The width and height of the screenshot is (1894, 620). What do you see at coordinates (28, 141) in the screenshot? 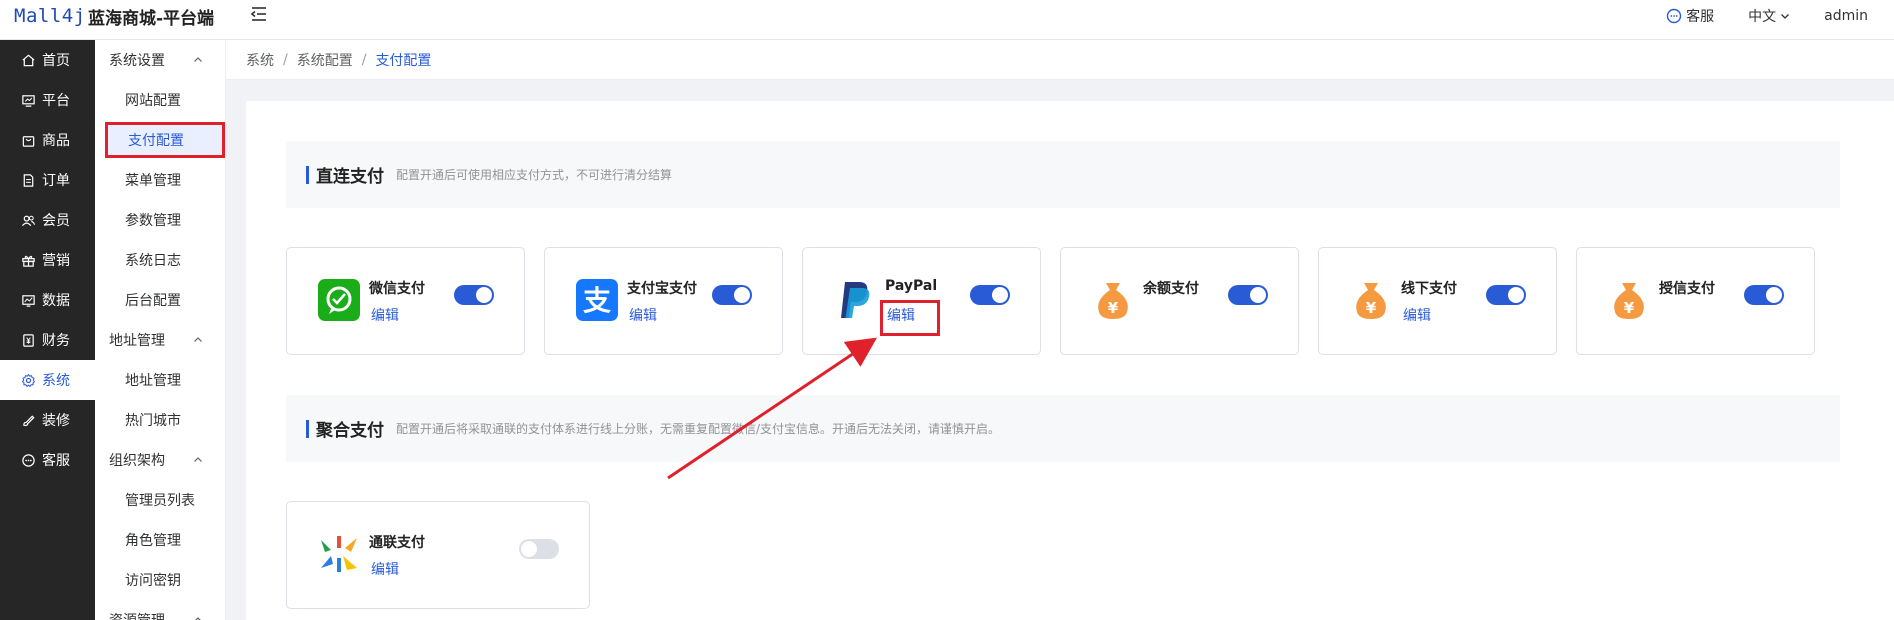
I see `bag-icon` at bounding box center [28, 141].